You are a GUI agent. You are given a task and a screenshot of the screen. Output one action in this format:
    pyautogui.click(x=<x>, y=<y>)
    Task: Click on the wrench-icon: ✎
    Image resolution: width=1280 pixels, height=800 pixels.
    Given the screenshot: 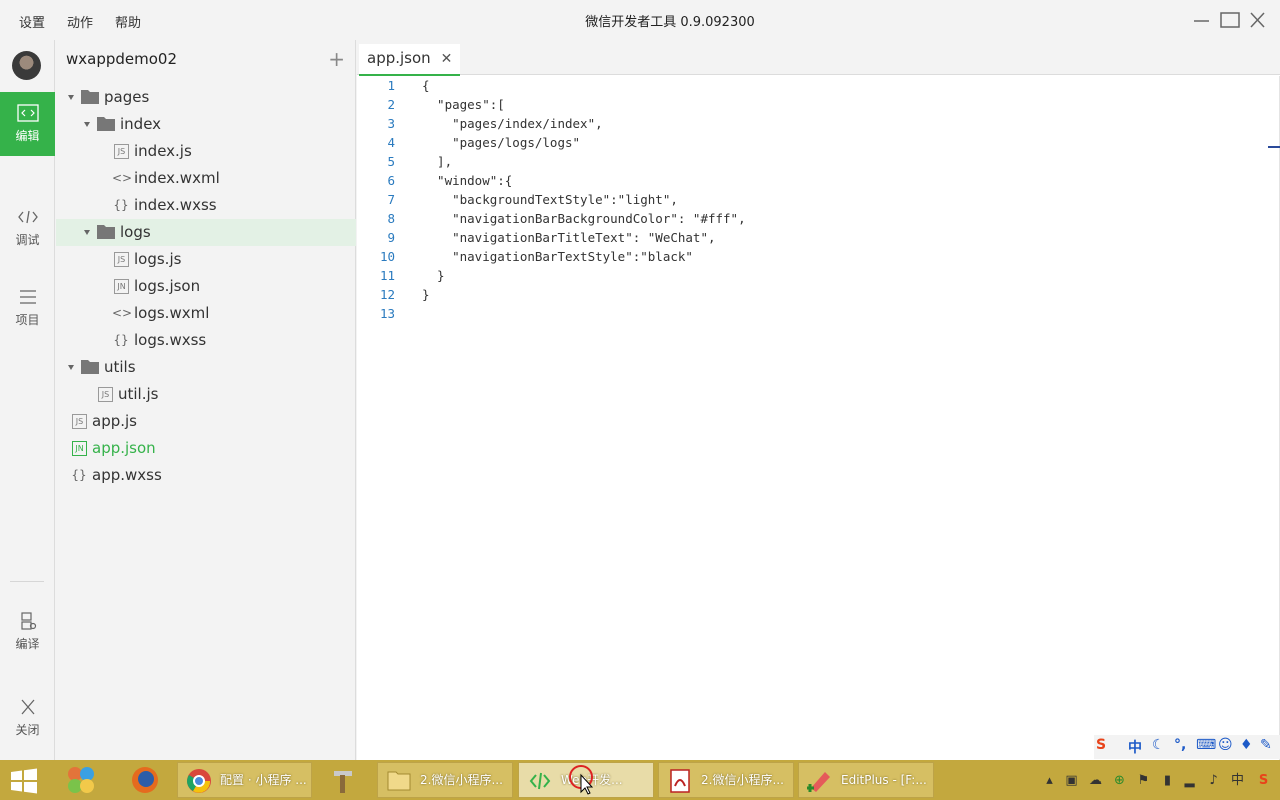 What is the action you would take?
    pyautogui.click(x=1266, y=745)
    